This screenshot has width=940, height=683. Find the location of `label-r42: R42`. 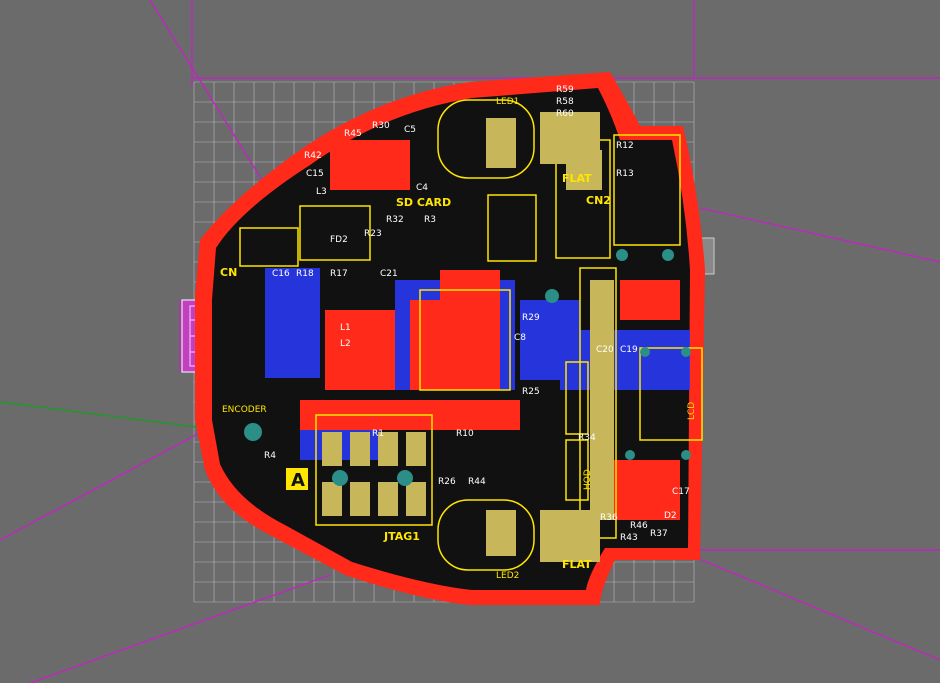

label-r42: R42 is located at coordinates (313, 156).